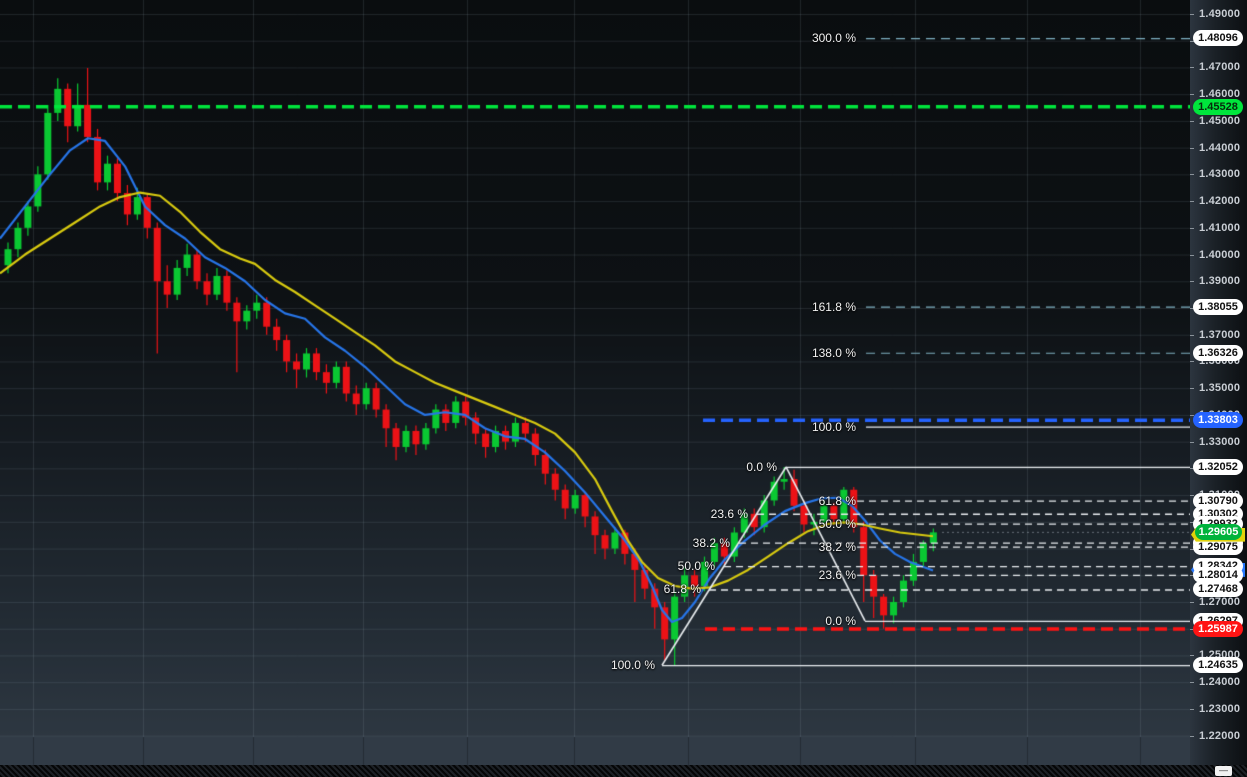  What do you see at coordinates (833, 352) in the screenshot?
I see `fib-level-label: 138.0 %` at bounding box center [833, 352].